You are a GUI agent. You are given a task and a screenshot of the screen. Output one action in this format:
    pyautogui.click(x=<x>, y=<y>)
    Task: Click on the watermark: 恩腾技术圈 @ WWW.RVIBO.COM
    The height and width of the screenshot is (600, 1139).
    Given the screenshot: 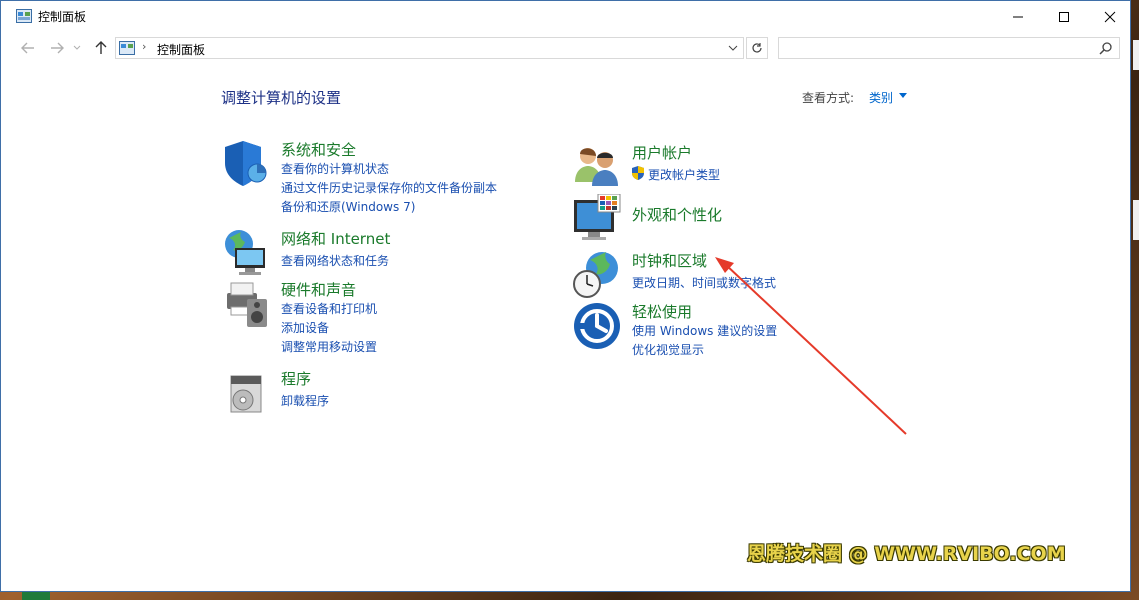 What is the action you would take?
    pyautogui.click(x=906, y=554)
    